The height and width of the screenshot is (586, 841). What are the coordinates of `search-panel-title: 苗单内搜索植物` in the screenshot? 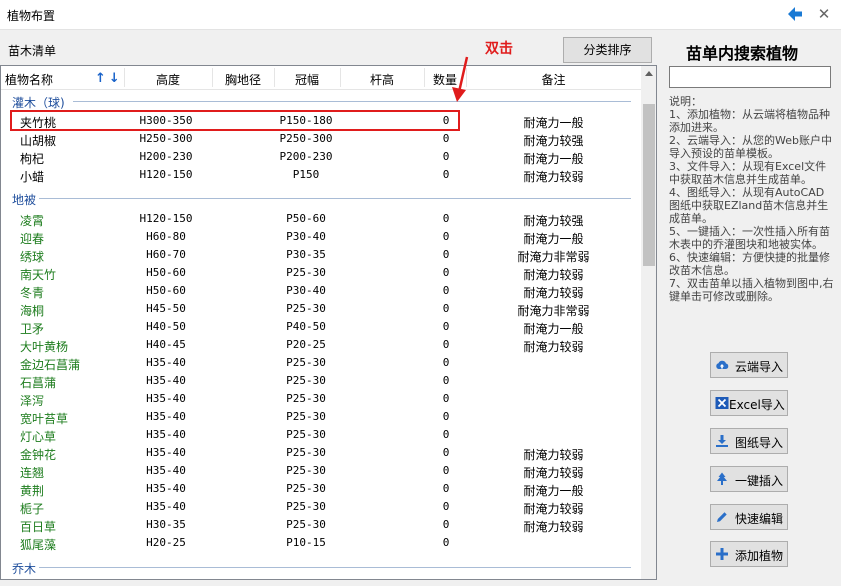 It's located at (742, 53).